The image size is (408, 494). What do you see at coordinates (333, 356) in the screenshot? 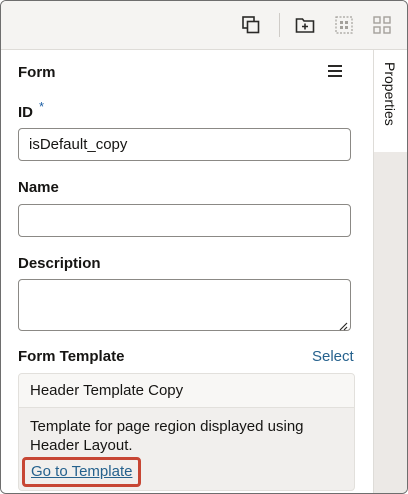
I see `select-template-link: Select` at bounding box center [333, 356].